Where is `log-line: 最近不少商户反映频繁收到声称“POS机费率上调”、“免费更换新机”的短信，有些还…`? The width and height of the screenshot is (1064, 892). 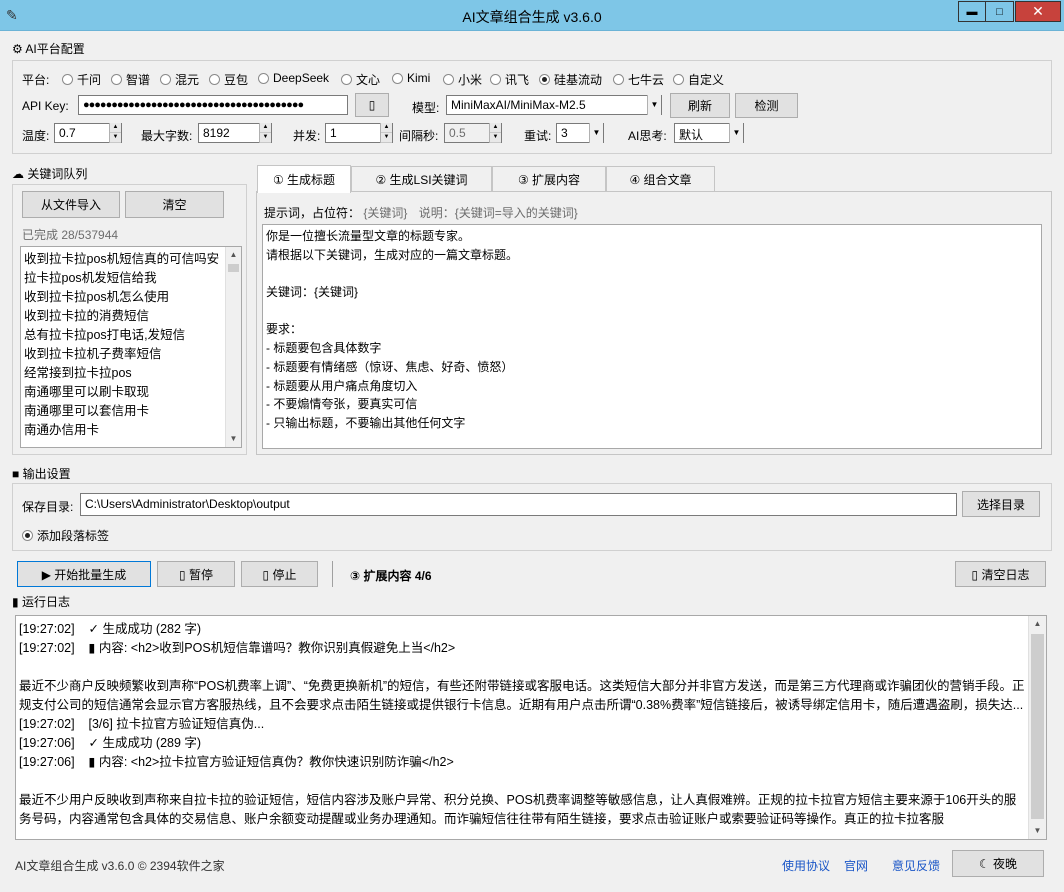 log-line: 最近不少商户反映频繁收到声称“POS机费率上调”、“免费更换新机”的短信，有些还… is located at coordinates (522, 695).